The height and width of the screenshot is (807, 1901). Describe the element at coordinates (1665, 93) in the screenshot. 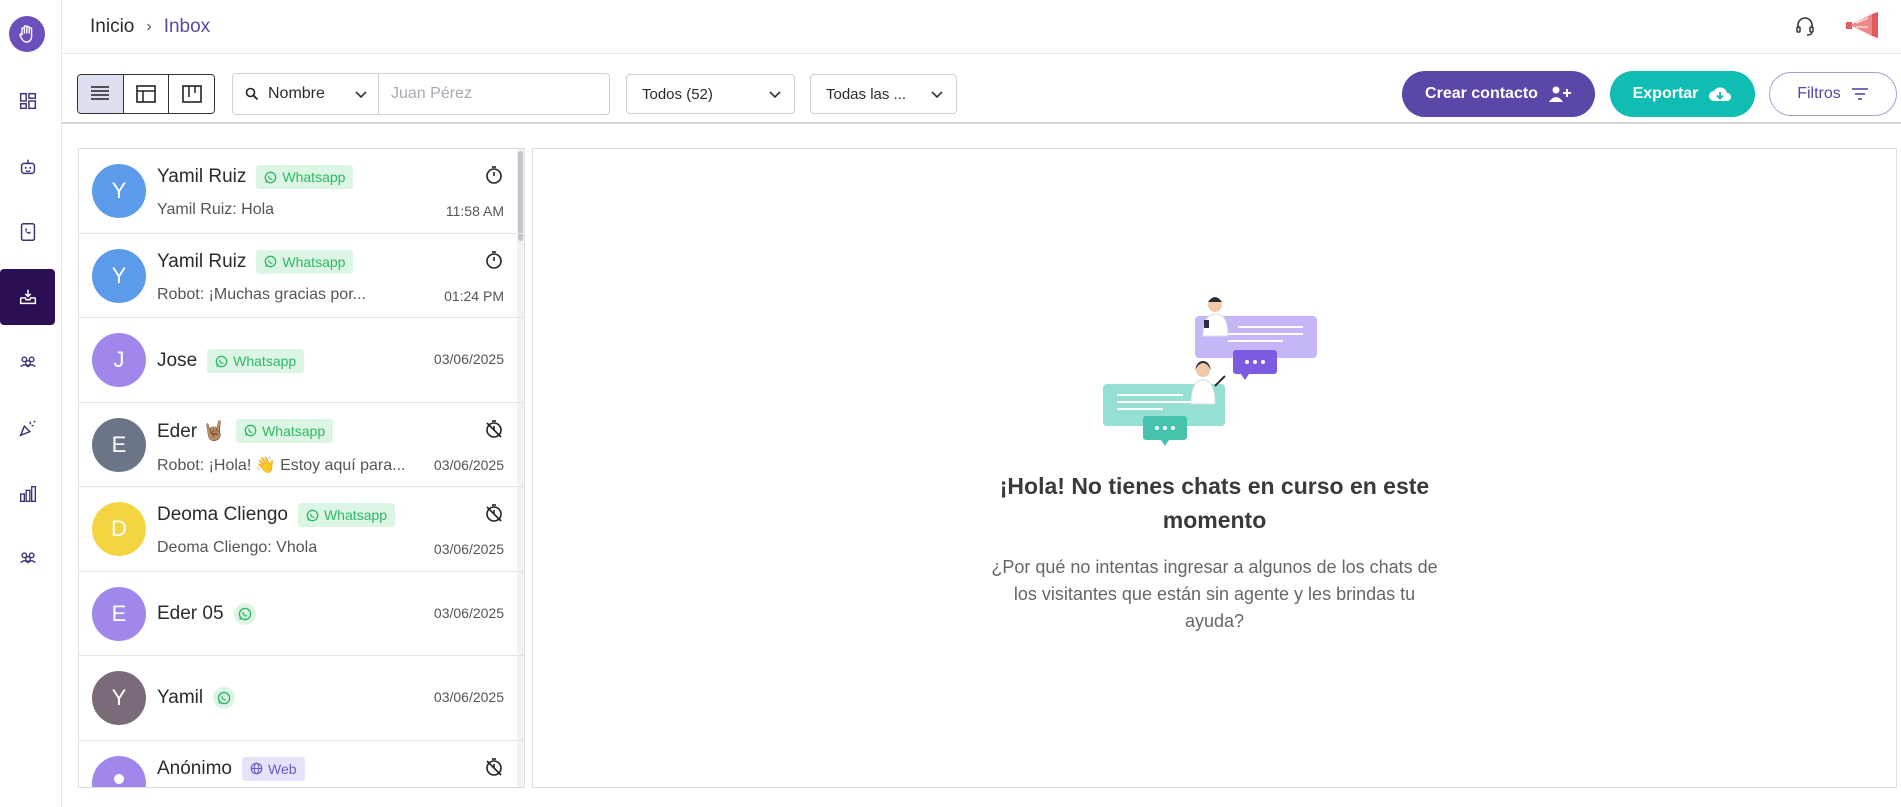

I see `export-label: Exportar` at that location.